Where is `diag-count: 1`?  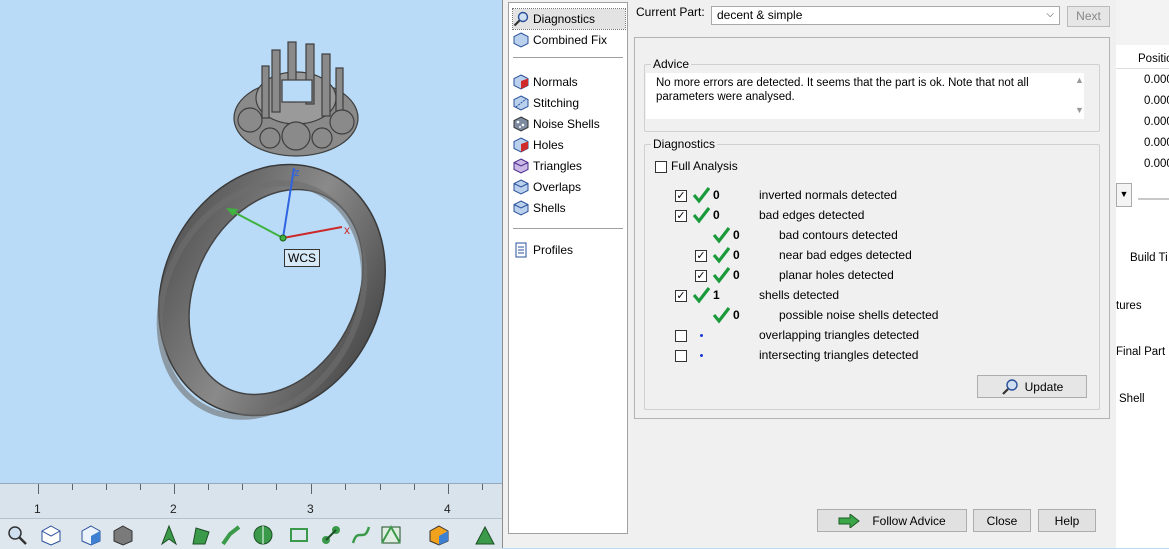 diag-count: 1 is located at coordinates (716, 295).